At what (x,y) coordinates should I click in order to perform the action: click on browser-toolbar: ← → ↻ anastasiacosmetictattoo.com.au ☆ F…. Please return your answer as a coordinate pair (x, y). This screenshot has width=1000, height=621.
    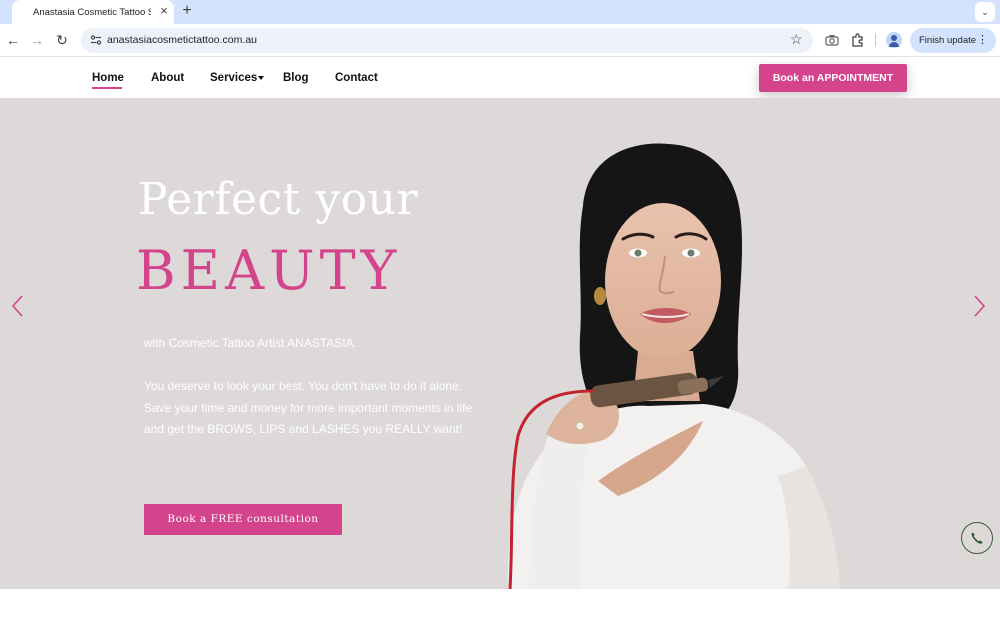
    Looking at the image, I should click on (500, 40).